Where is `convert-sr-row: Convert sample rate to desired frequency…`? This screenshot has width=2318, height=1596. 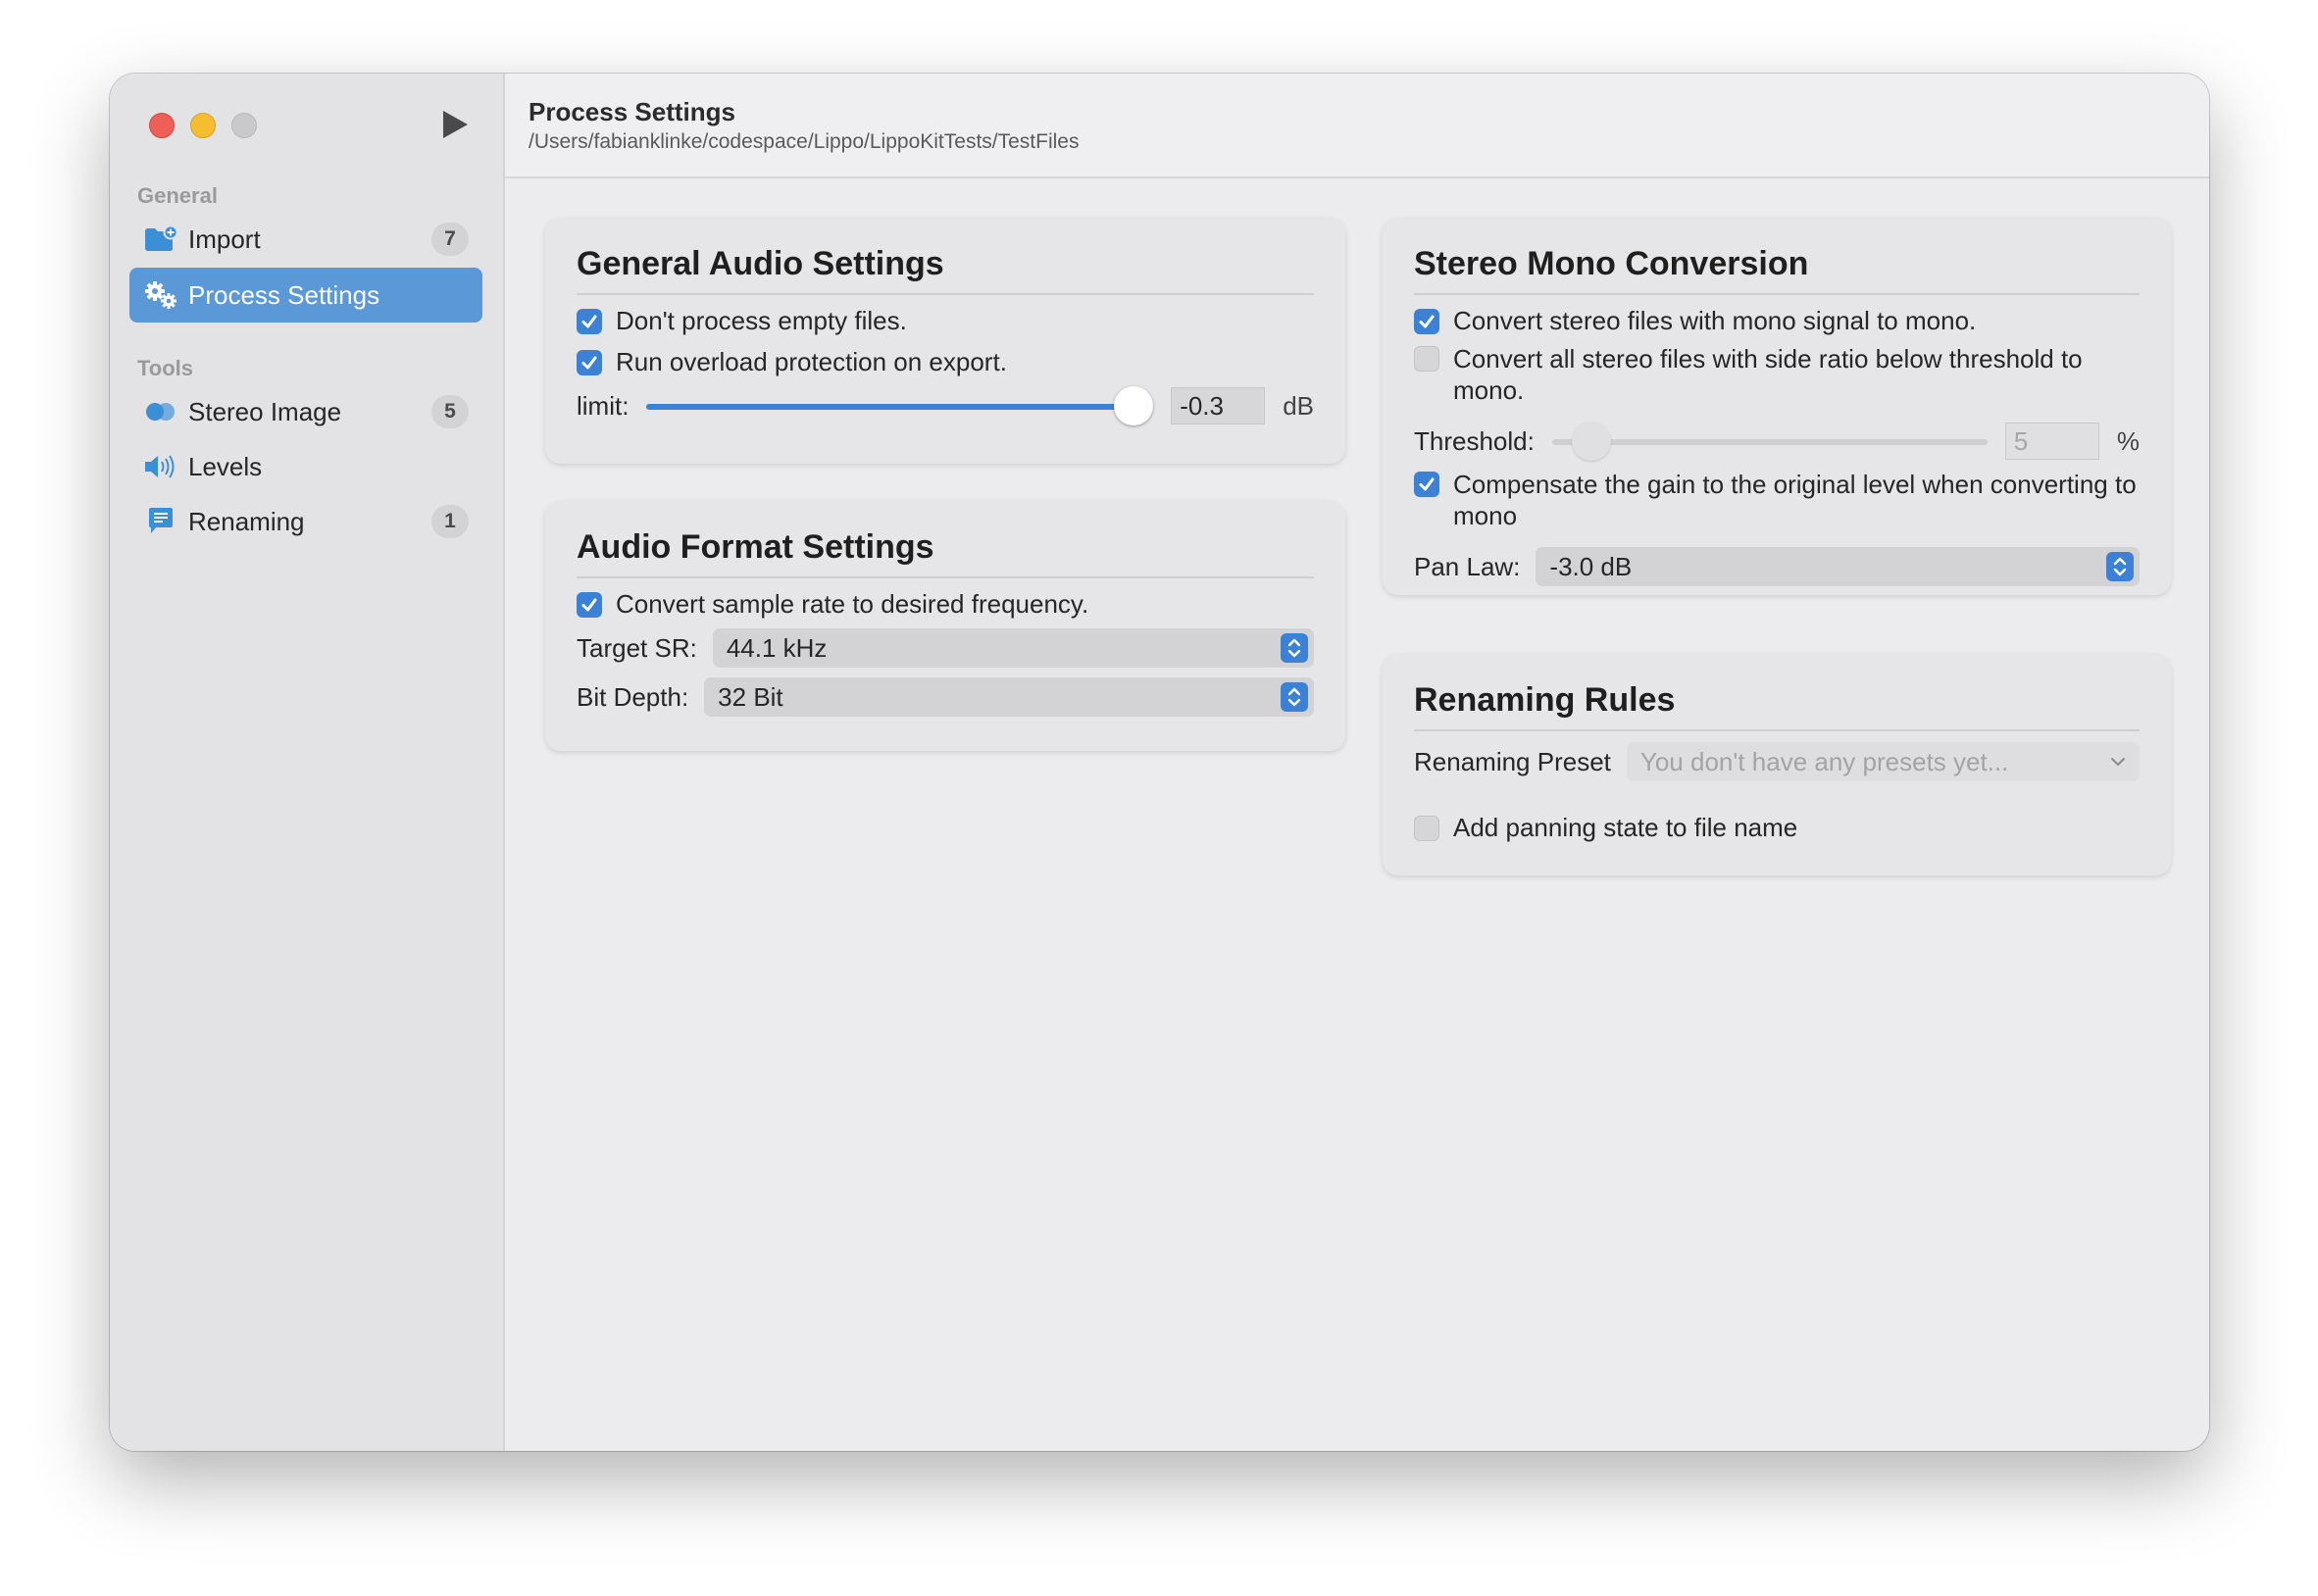 convert-sr-row: Convert sample rate to desired frequency… is located at coordinates (945, 604).